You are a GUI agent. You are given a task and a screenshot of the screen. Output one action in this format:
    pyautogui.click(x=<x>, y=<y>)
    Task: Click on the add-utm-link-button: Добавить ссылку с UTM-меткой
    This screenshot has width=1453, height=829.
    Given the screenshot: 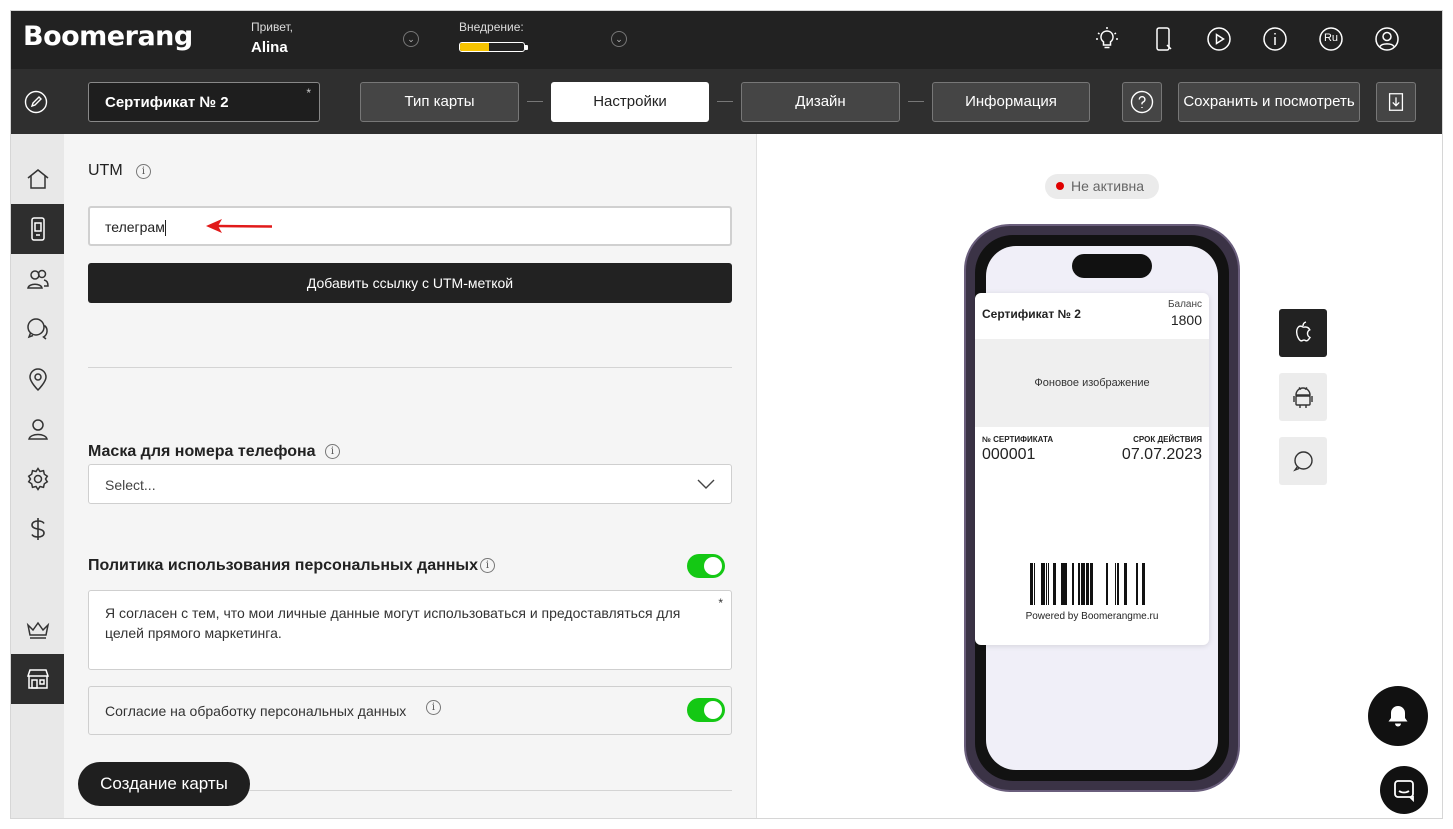 What is the action you would take?
    pyautogui.click(x=410, y=283)
    